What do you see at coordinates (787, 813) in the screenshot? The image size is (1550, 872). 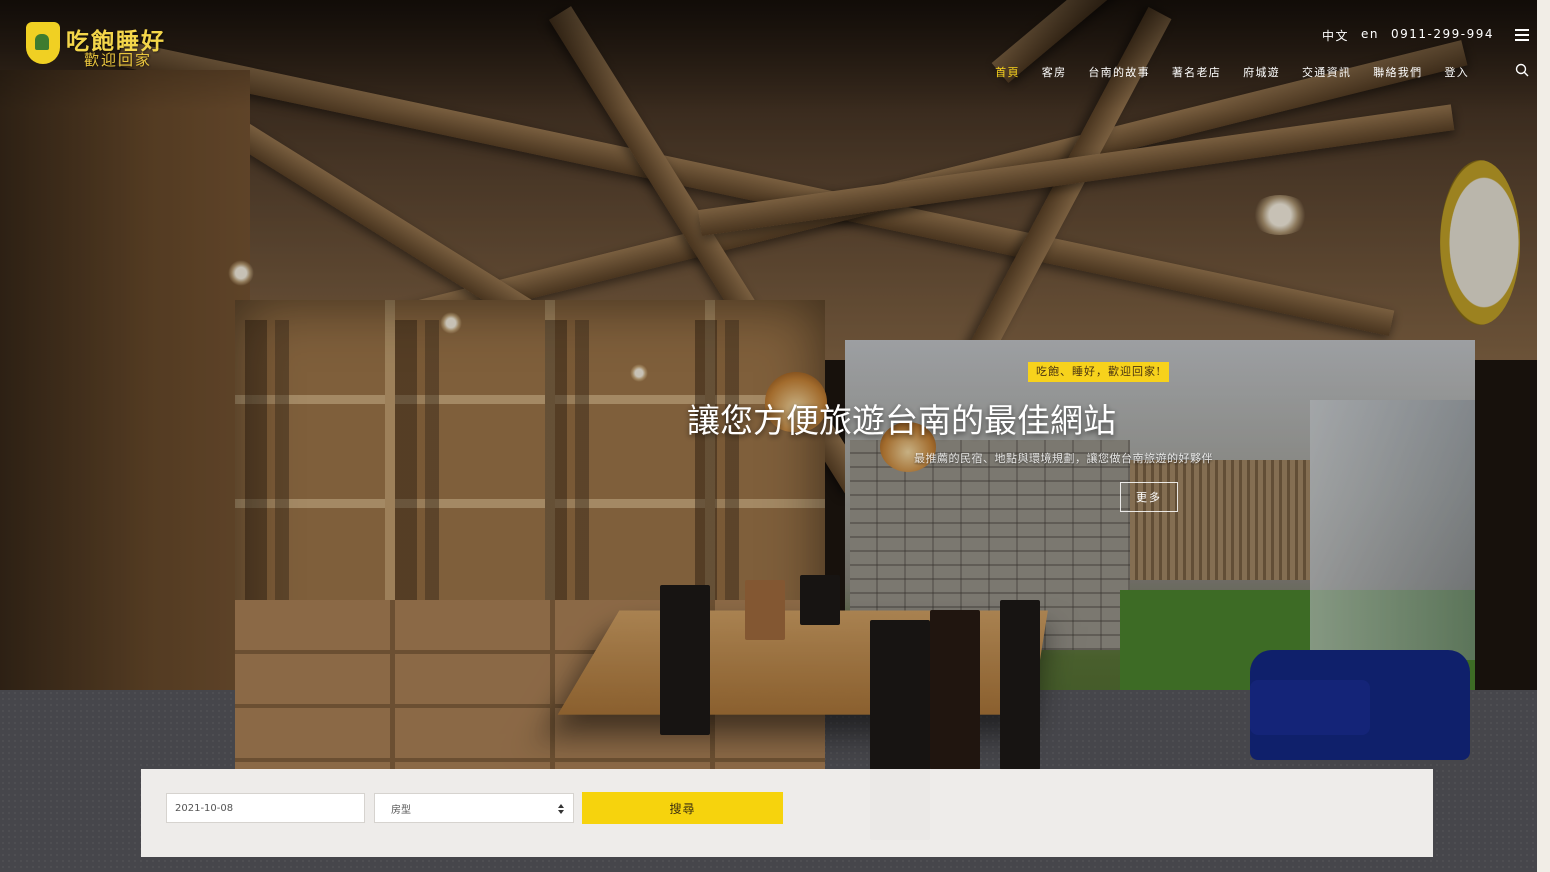 I see `booking-bar: 房型 搜尋` at bounding box center [787, 813].